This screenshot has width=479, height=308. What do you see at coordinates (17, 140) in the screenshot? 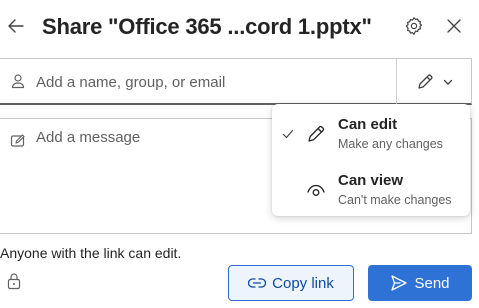
I see `compose-icon` at bounding box center [17, 140].